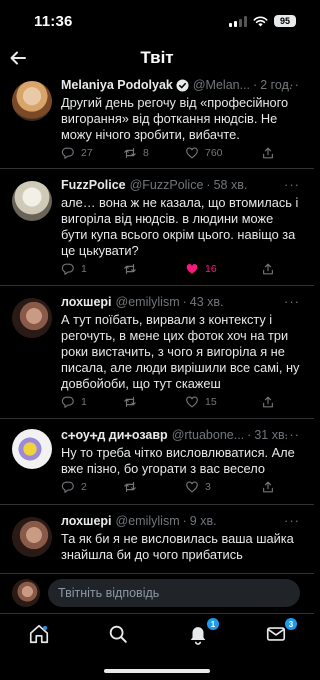 The height and width of the screenshot is (680, 320). Describe the element at coordinates (174, 593) in the screenshot. I see `reply-input` at that location.